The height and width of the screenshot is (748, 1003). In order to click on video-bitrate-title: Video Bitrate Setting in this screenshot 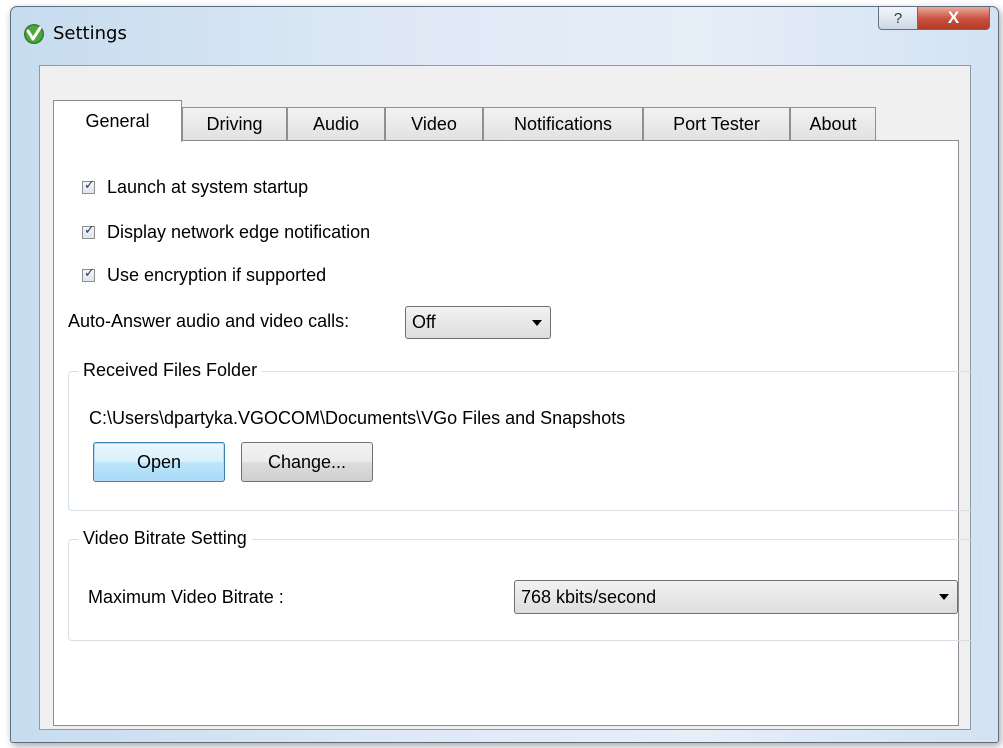, I will do `click(165, 538)`.